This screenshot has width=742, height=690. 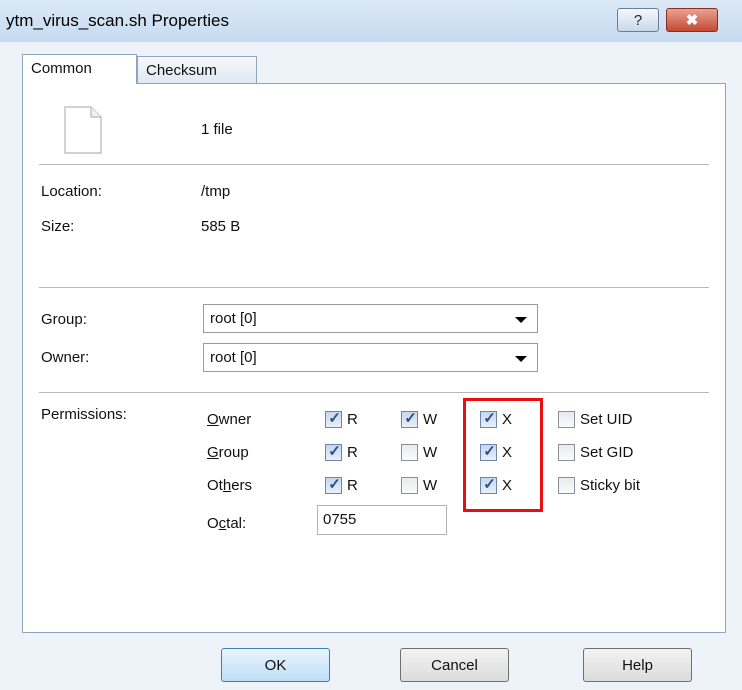 I want to click on octal-value: 0755, so click(x=340, y=519).